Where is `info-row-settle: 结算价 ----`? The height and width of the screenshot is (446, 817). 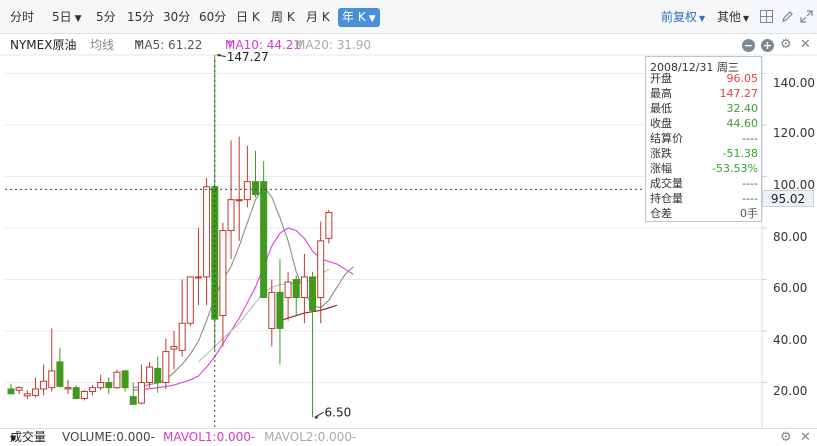
info-row-settle: 结算价 ---- is located at coordinates (703, 138).